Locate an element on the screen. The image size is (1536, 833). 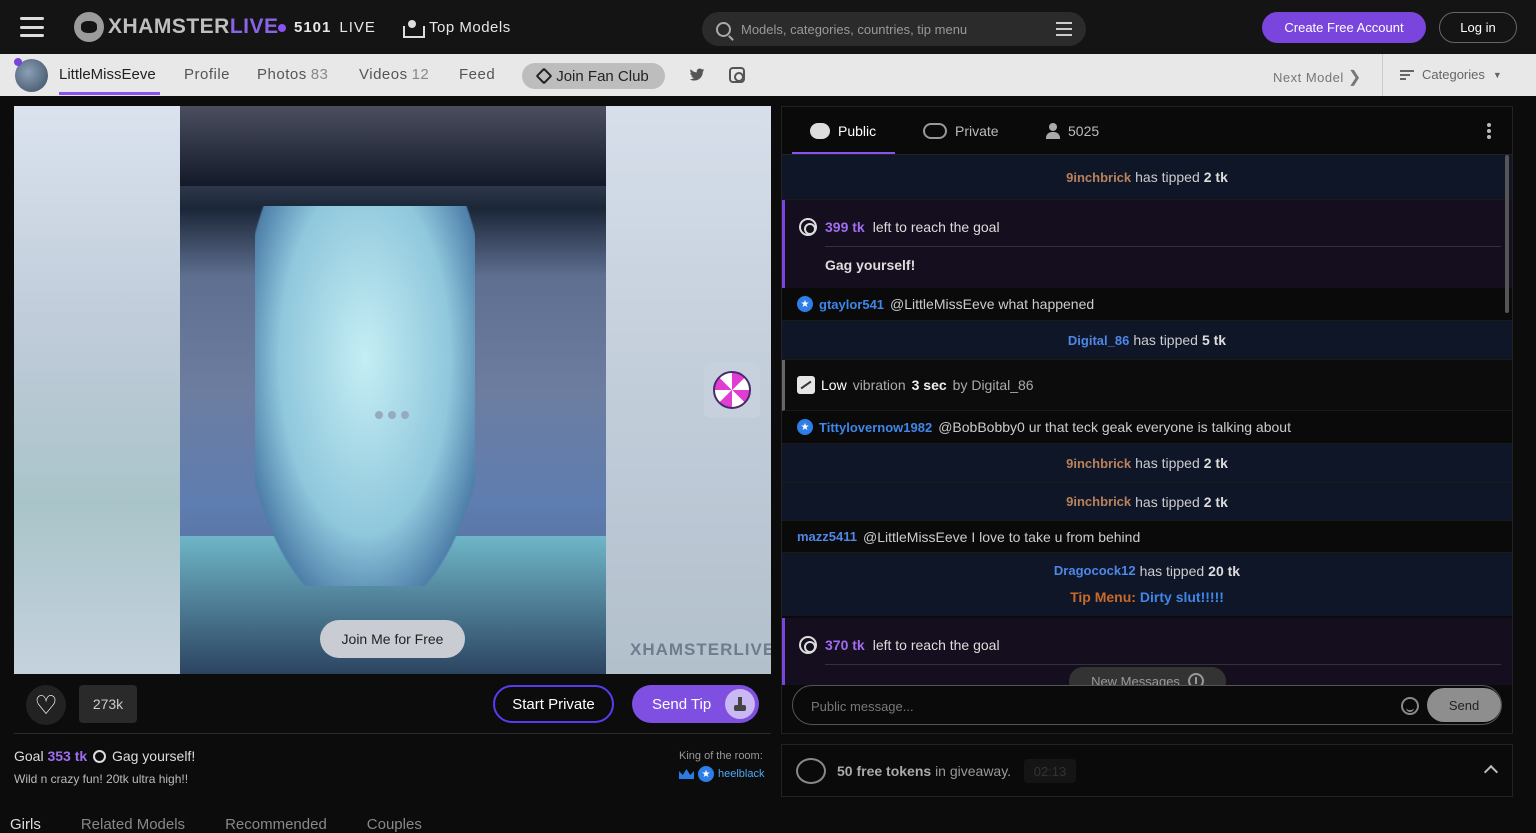
join-fan-club-button: Join Fan Club is located at coordinates (593, 76).